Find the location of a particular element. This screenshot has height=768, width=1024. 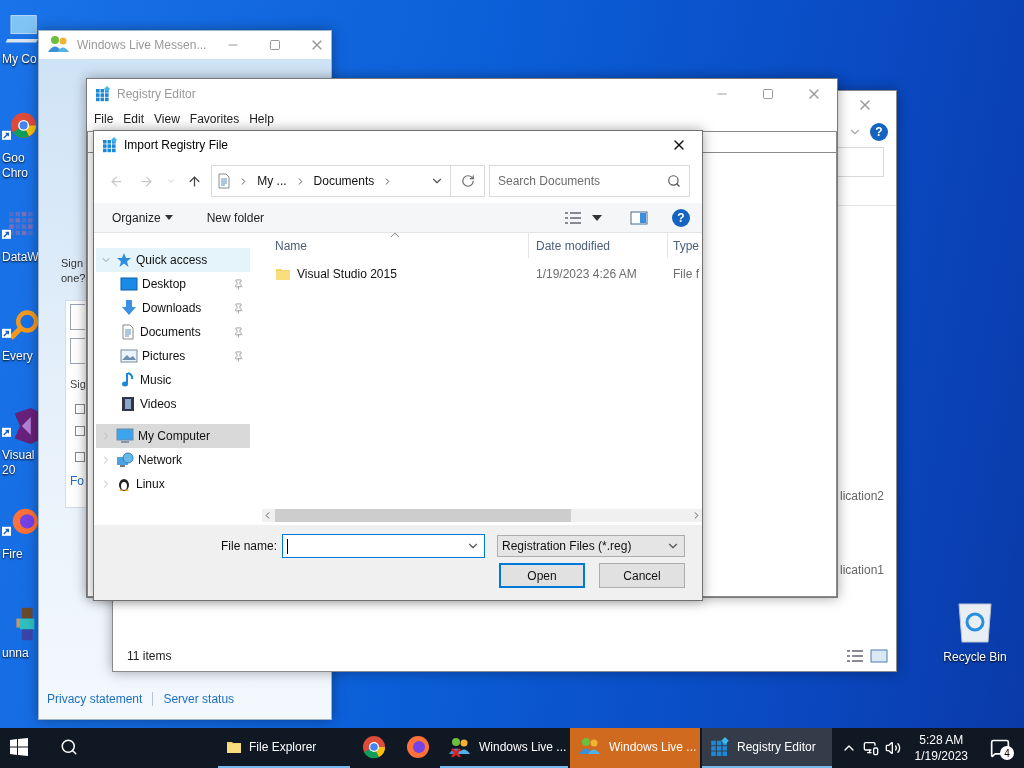

refresh-icon is located at coordinates (467, 181).